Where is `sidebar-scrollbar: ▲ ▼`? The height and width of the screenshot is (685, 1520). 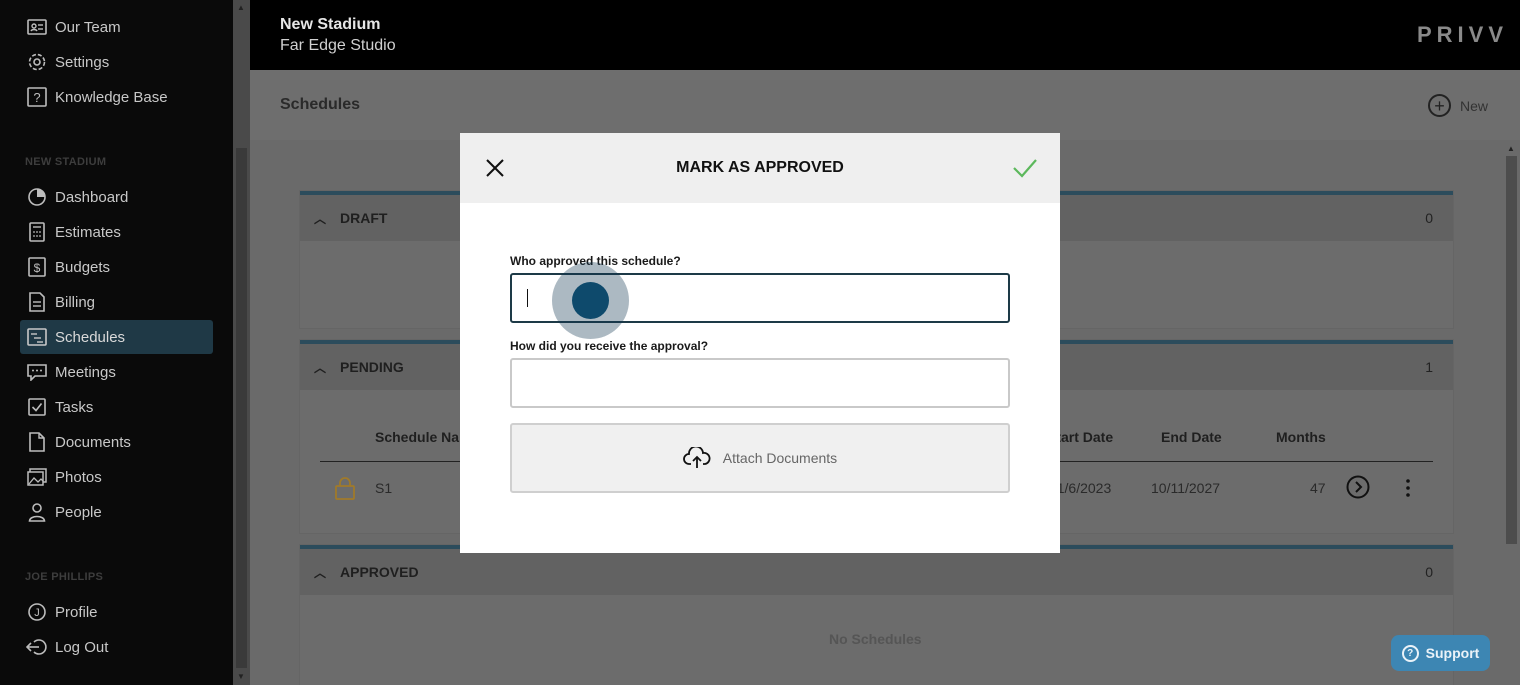
sidebar-scrollbar: ▲ ▼ is located at coordinates (241, 342).